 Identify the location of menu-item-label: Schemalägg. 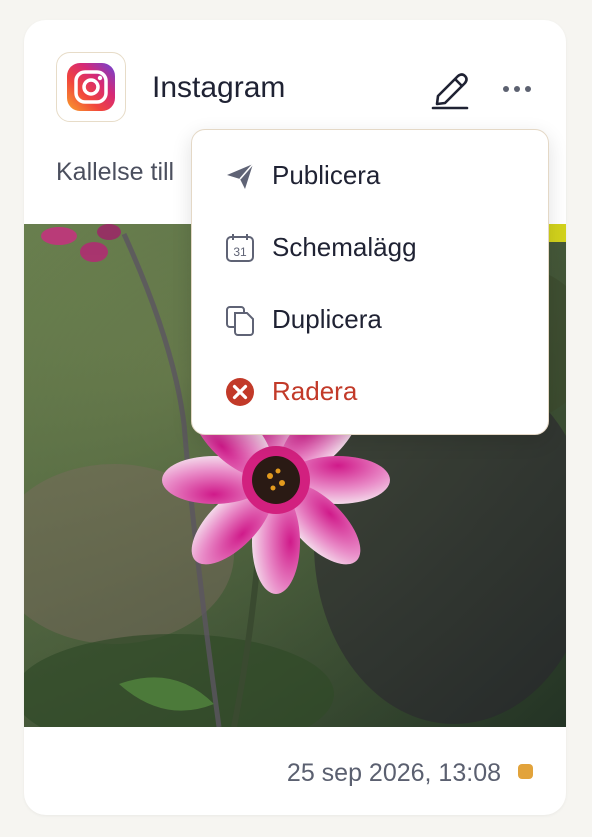
(344, 247).